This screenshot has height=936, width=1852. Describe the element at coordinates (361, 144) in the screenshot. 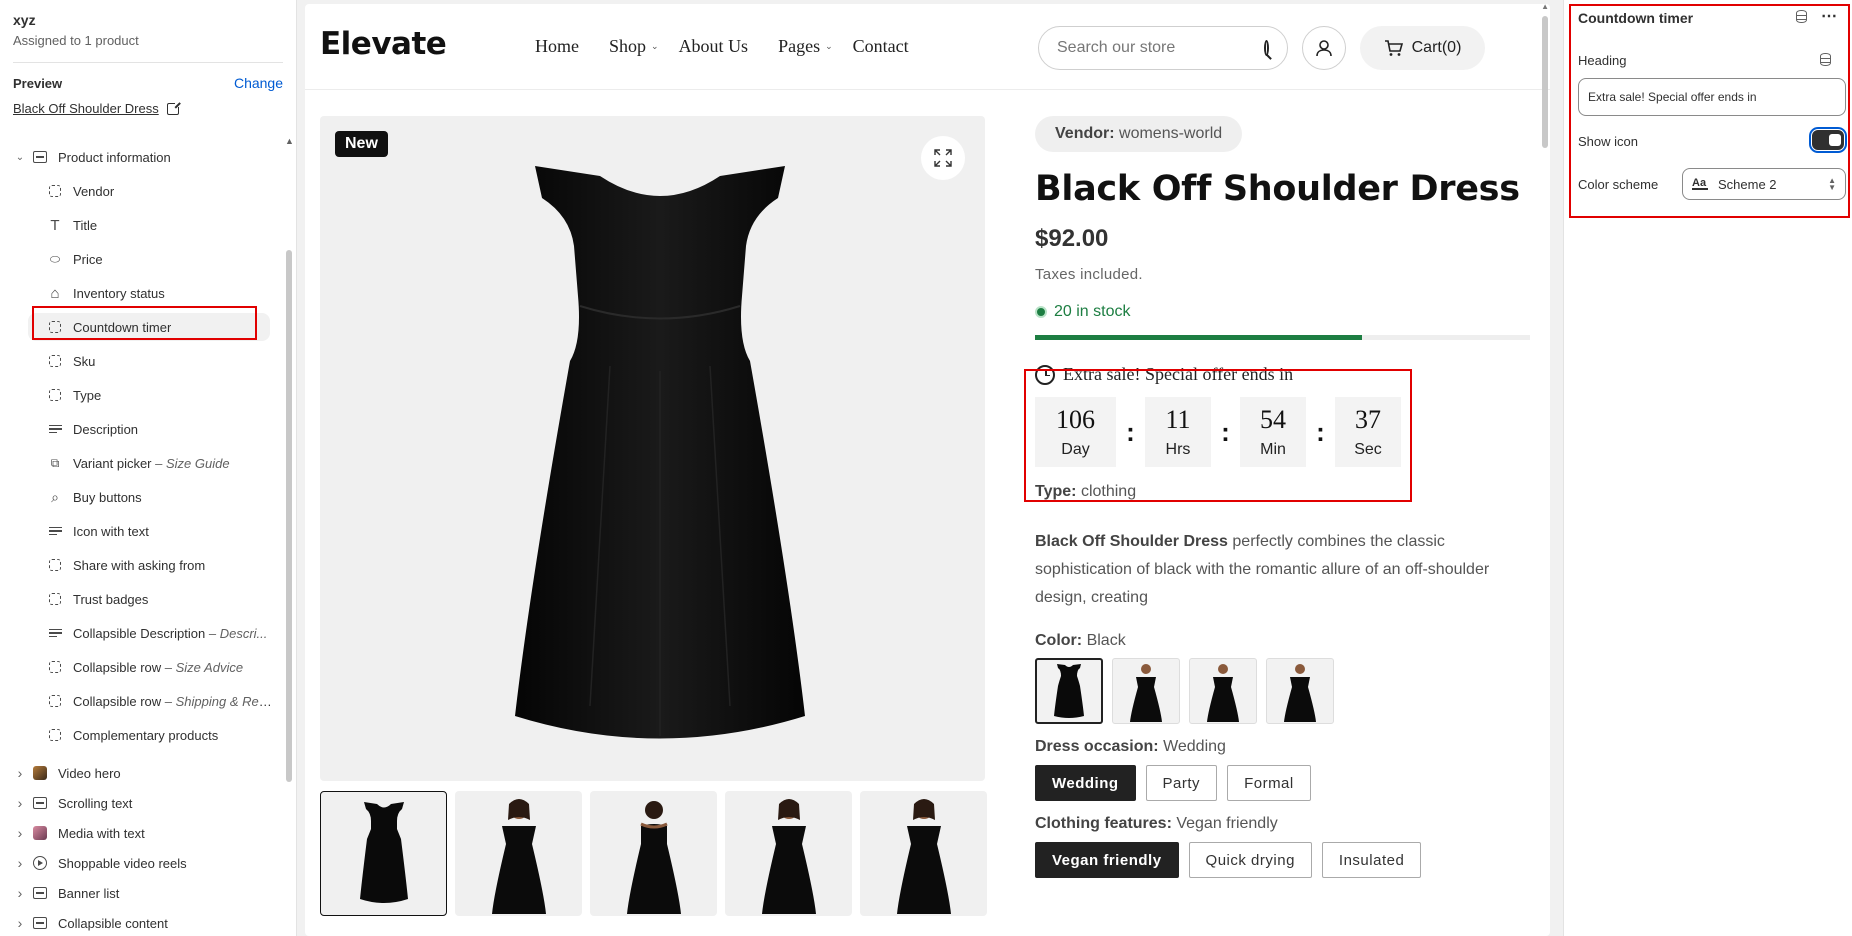

I see `new-badge: New` at that location.